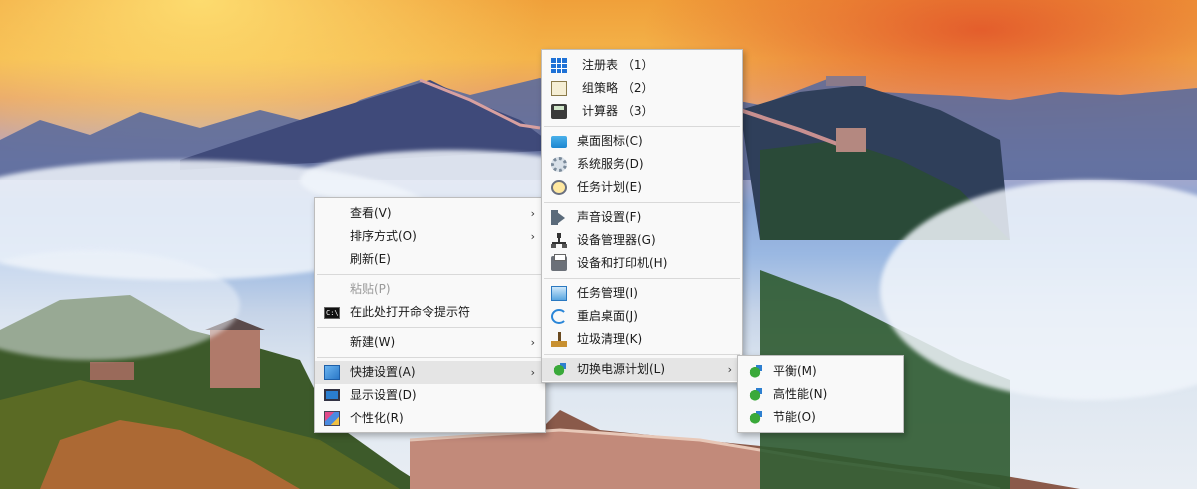  What do you see at coordinates (559, 164) in the screenshot?
I see `services-gear-icon` at bounding box center [559, 164].